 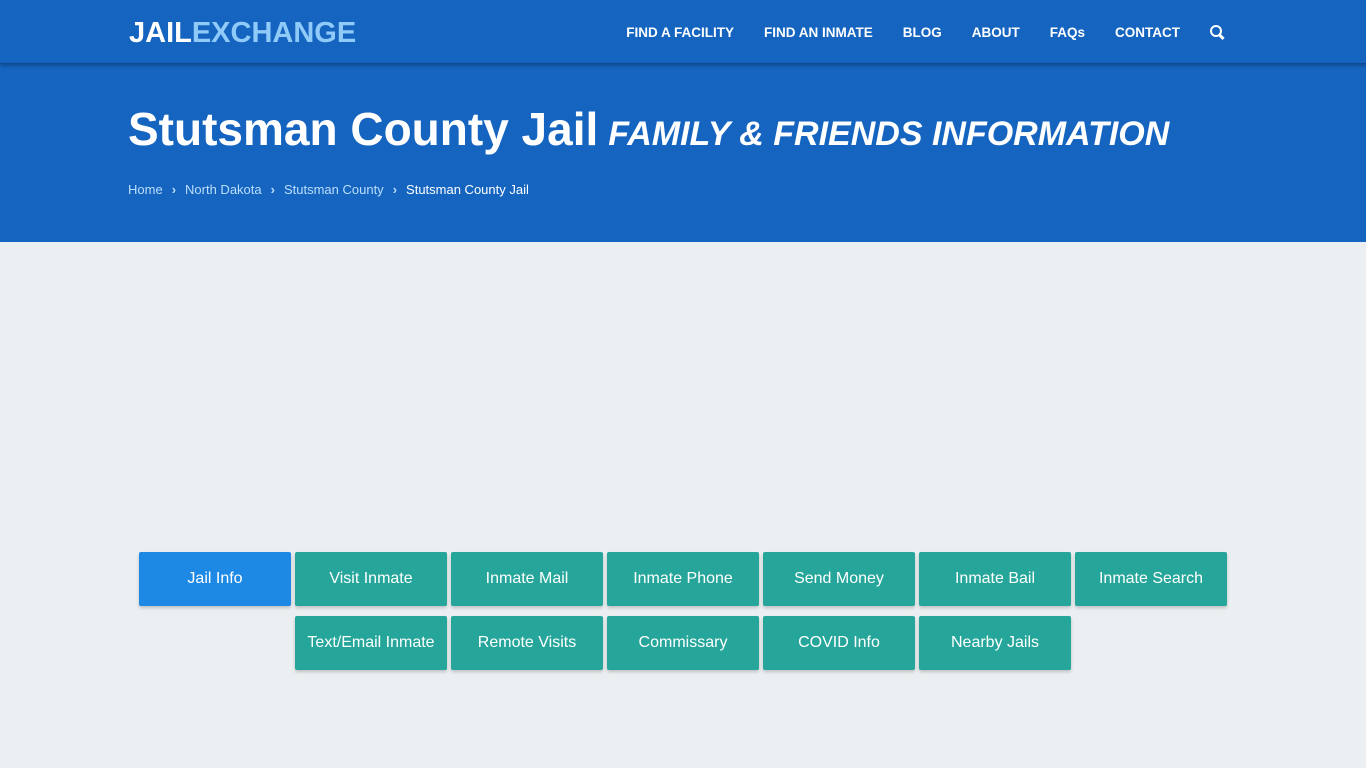 I want to click on breadcrumb-county: Stutsman County, so click(x=334, y=189).